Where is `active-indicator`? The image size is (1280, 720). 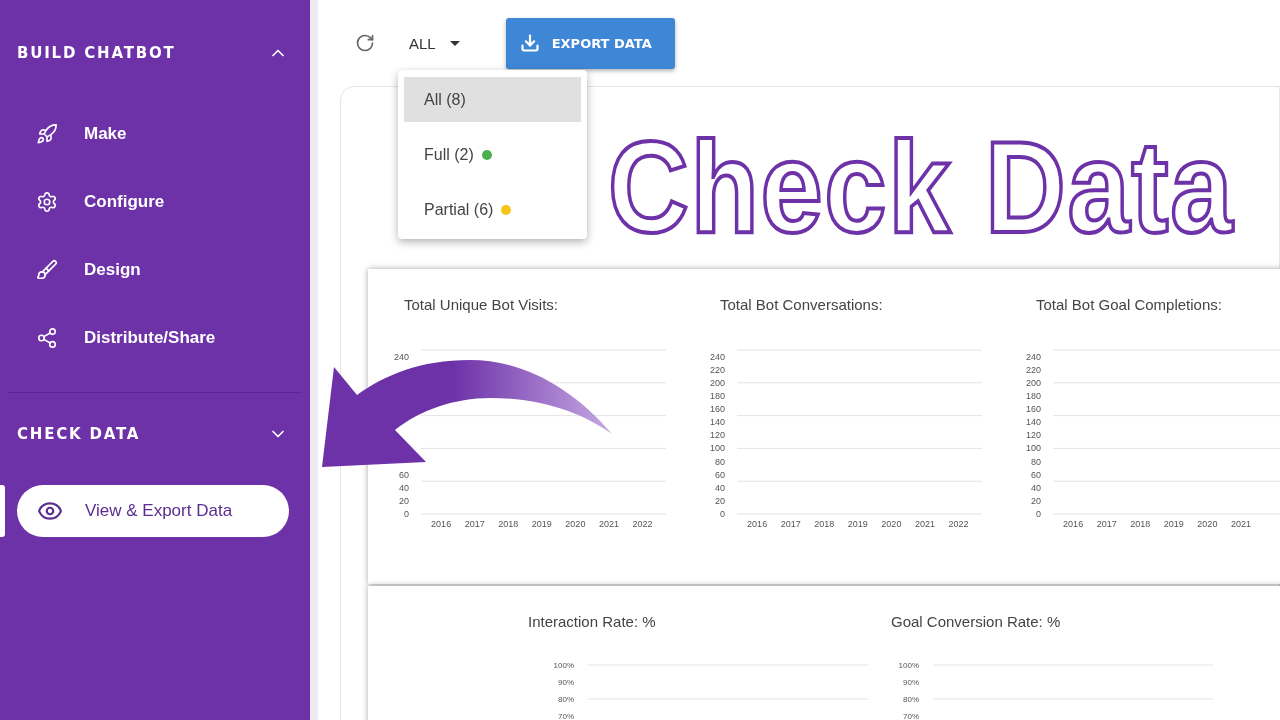
active-indicator is located at coordinates (2, 511).